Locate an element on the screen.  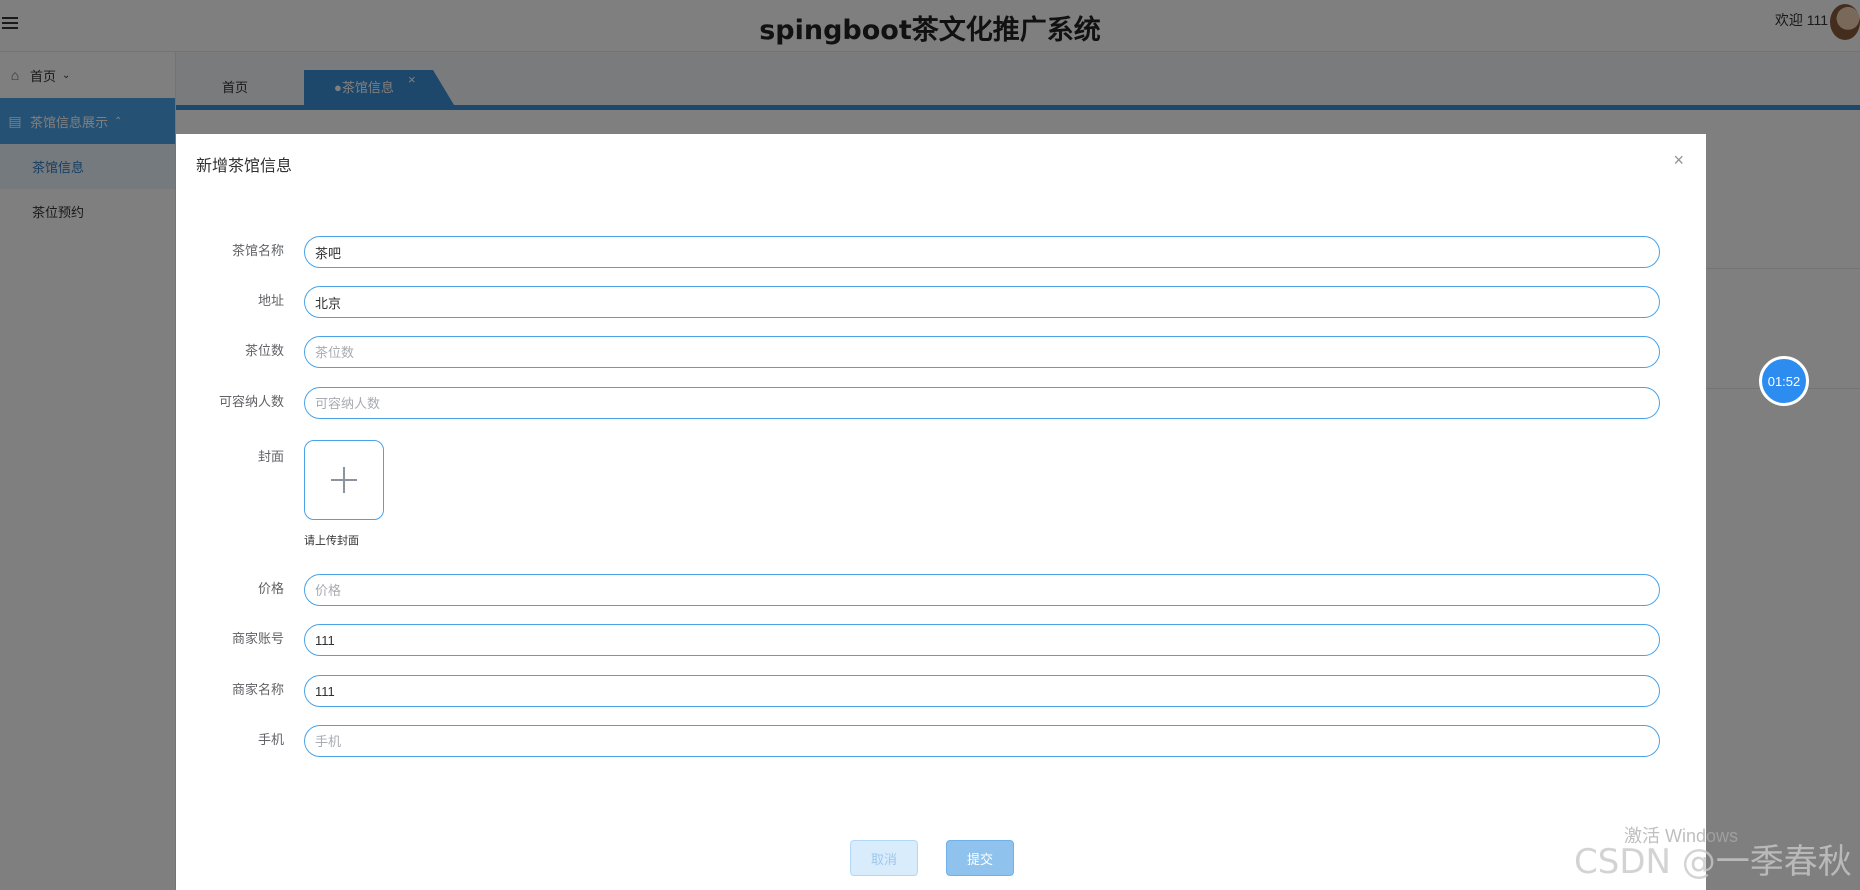
timer-badge: 01:52 is located at coordinates (1784, 381).